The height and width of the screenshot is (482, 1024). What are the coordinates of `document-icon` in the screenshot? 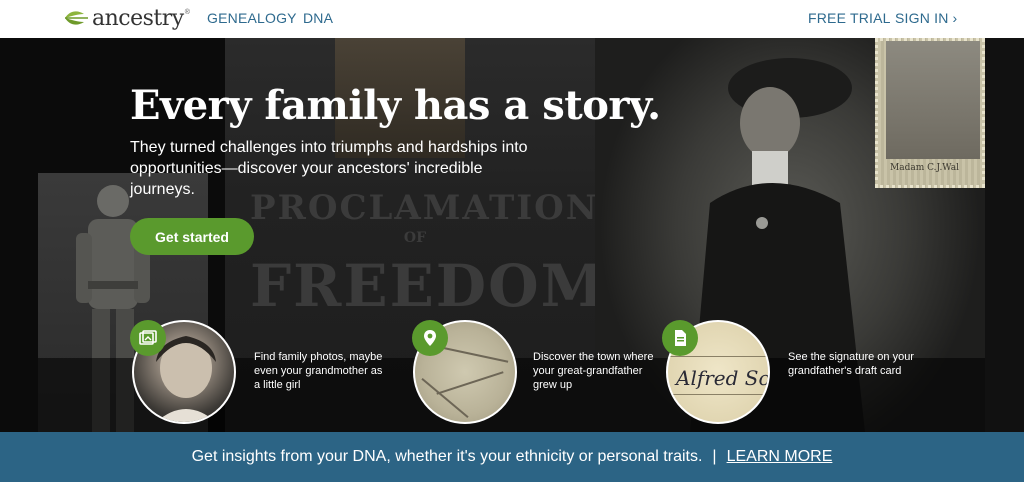 It's located at (680, 338).